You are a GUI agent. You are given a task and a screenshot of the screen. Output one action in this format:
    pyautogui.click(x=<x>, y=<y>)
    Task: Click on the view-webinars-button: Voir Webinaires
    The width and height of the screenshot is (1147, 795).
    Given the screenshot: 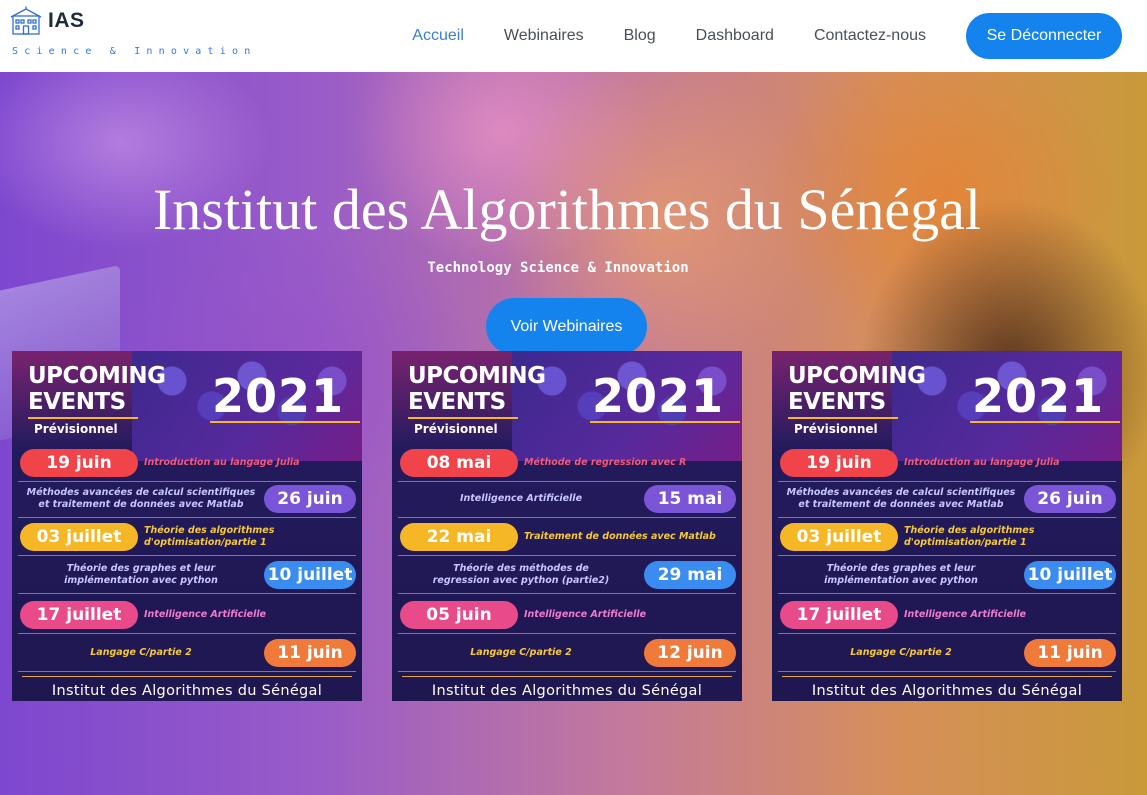 What is the action you would take?
    pyautogui.click(x=566, y=326)
    